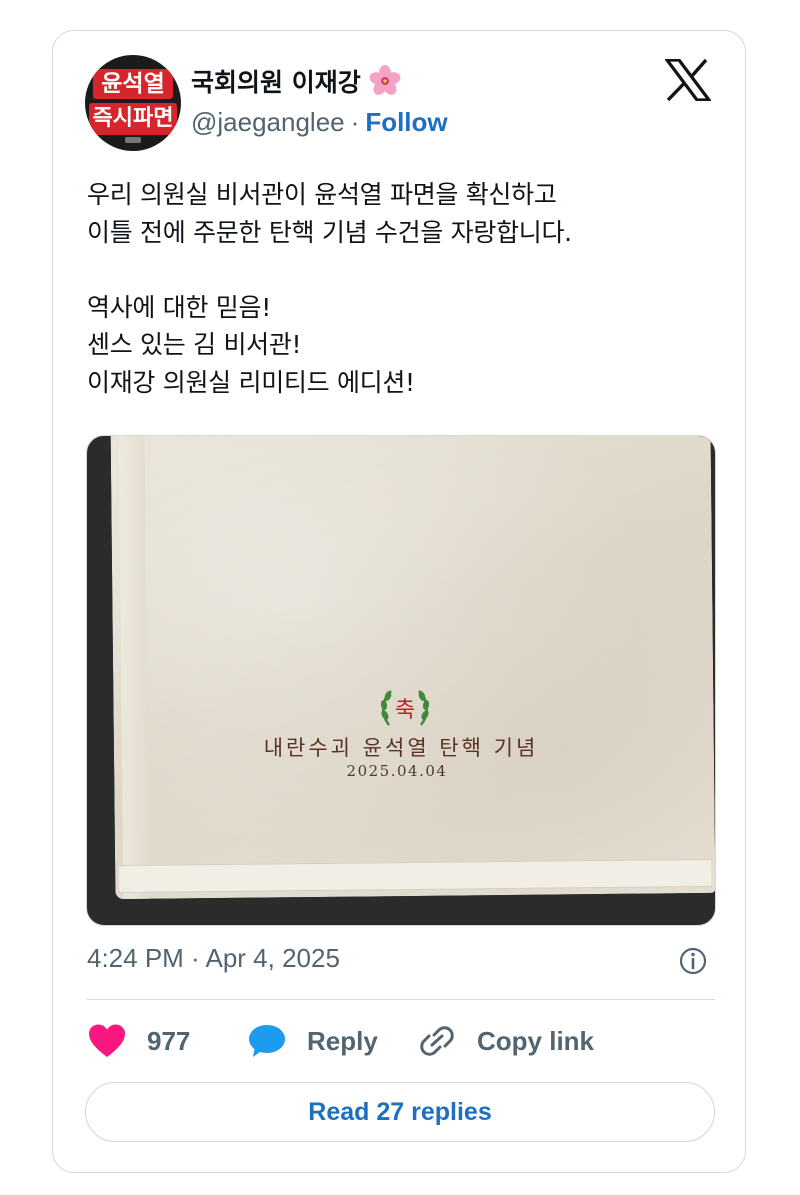 The width and height of the screenshot is (800, 1195). I want to click on action-bar: 977 Reply Copy link, so click(401, 1041).